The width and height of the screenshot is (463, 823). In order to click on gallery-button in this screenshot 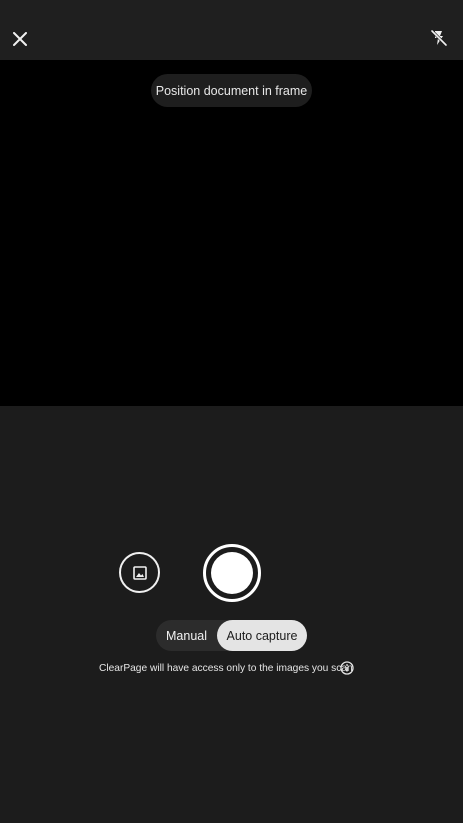, I will do `click(139, 572)`.